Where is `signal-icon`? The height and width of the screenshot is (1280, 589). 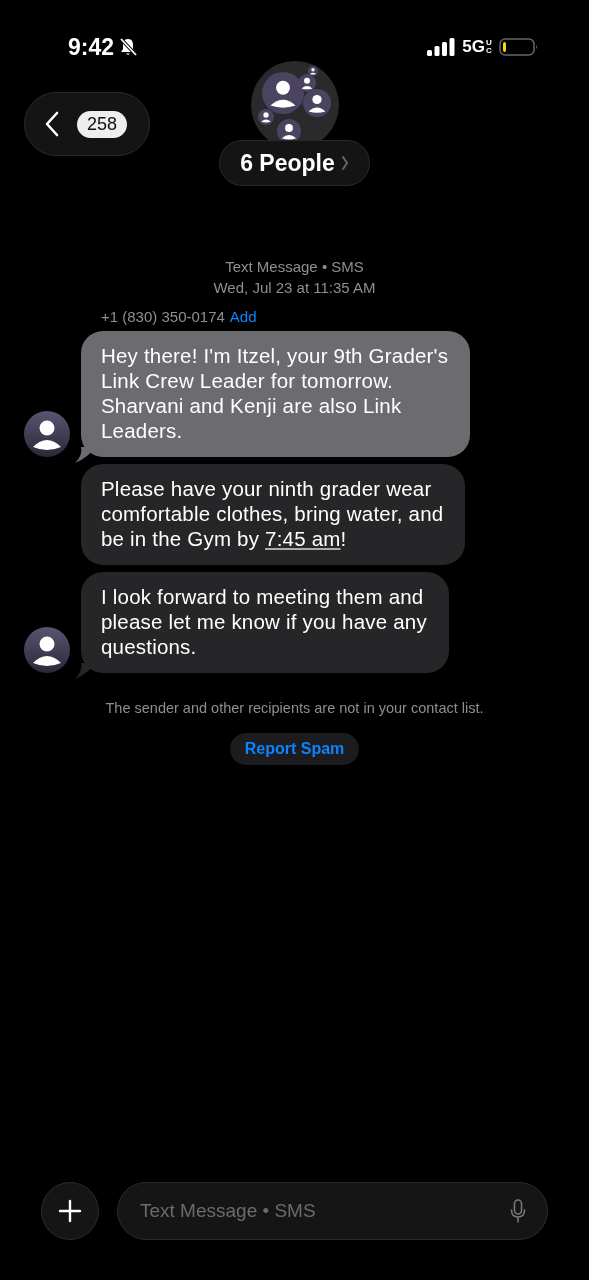 signal-icon is located at coordinates (441, 47).